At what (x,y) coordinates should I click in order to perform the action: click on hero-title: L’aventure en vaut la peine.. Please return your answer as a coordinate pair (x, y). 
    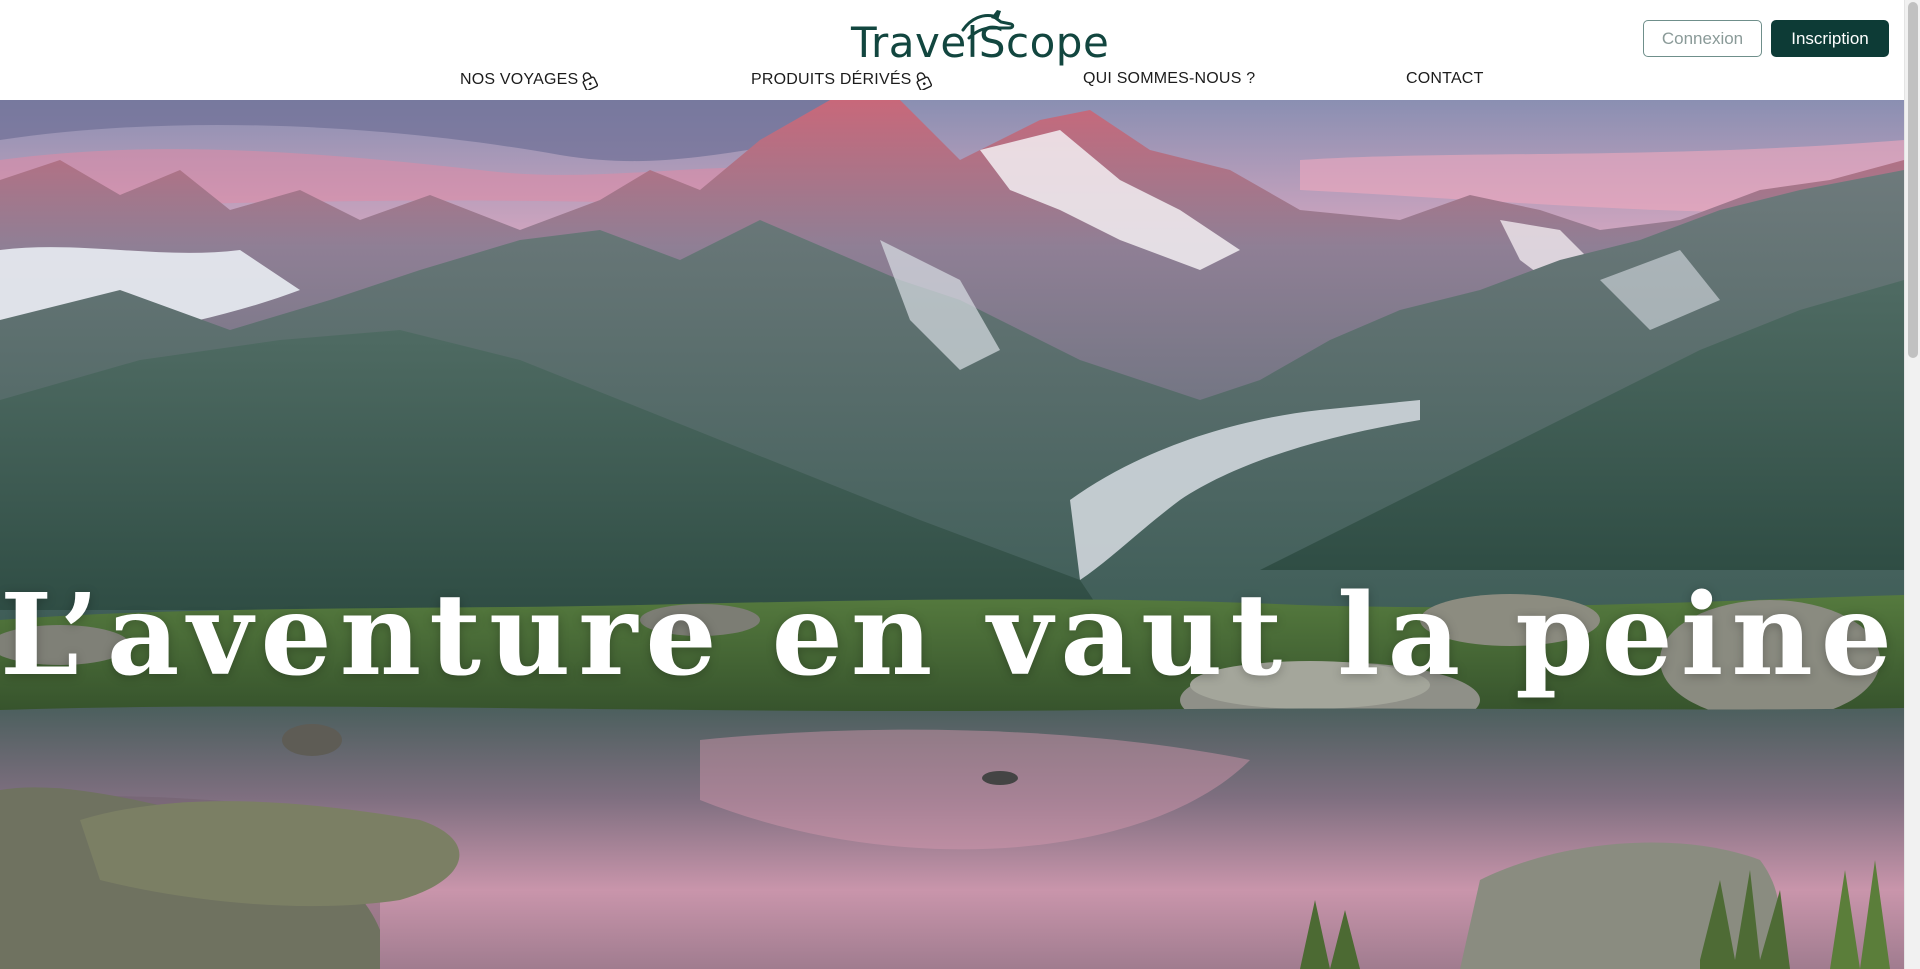
    Looking at the image, I should click on (952, 635).